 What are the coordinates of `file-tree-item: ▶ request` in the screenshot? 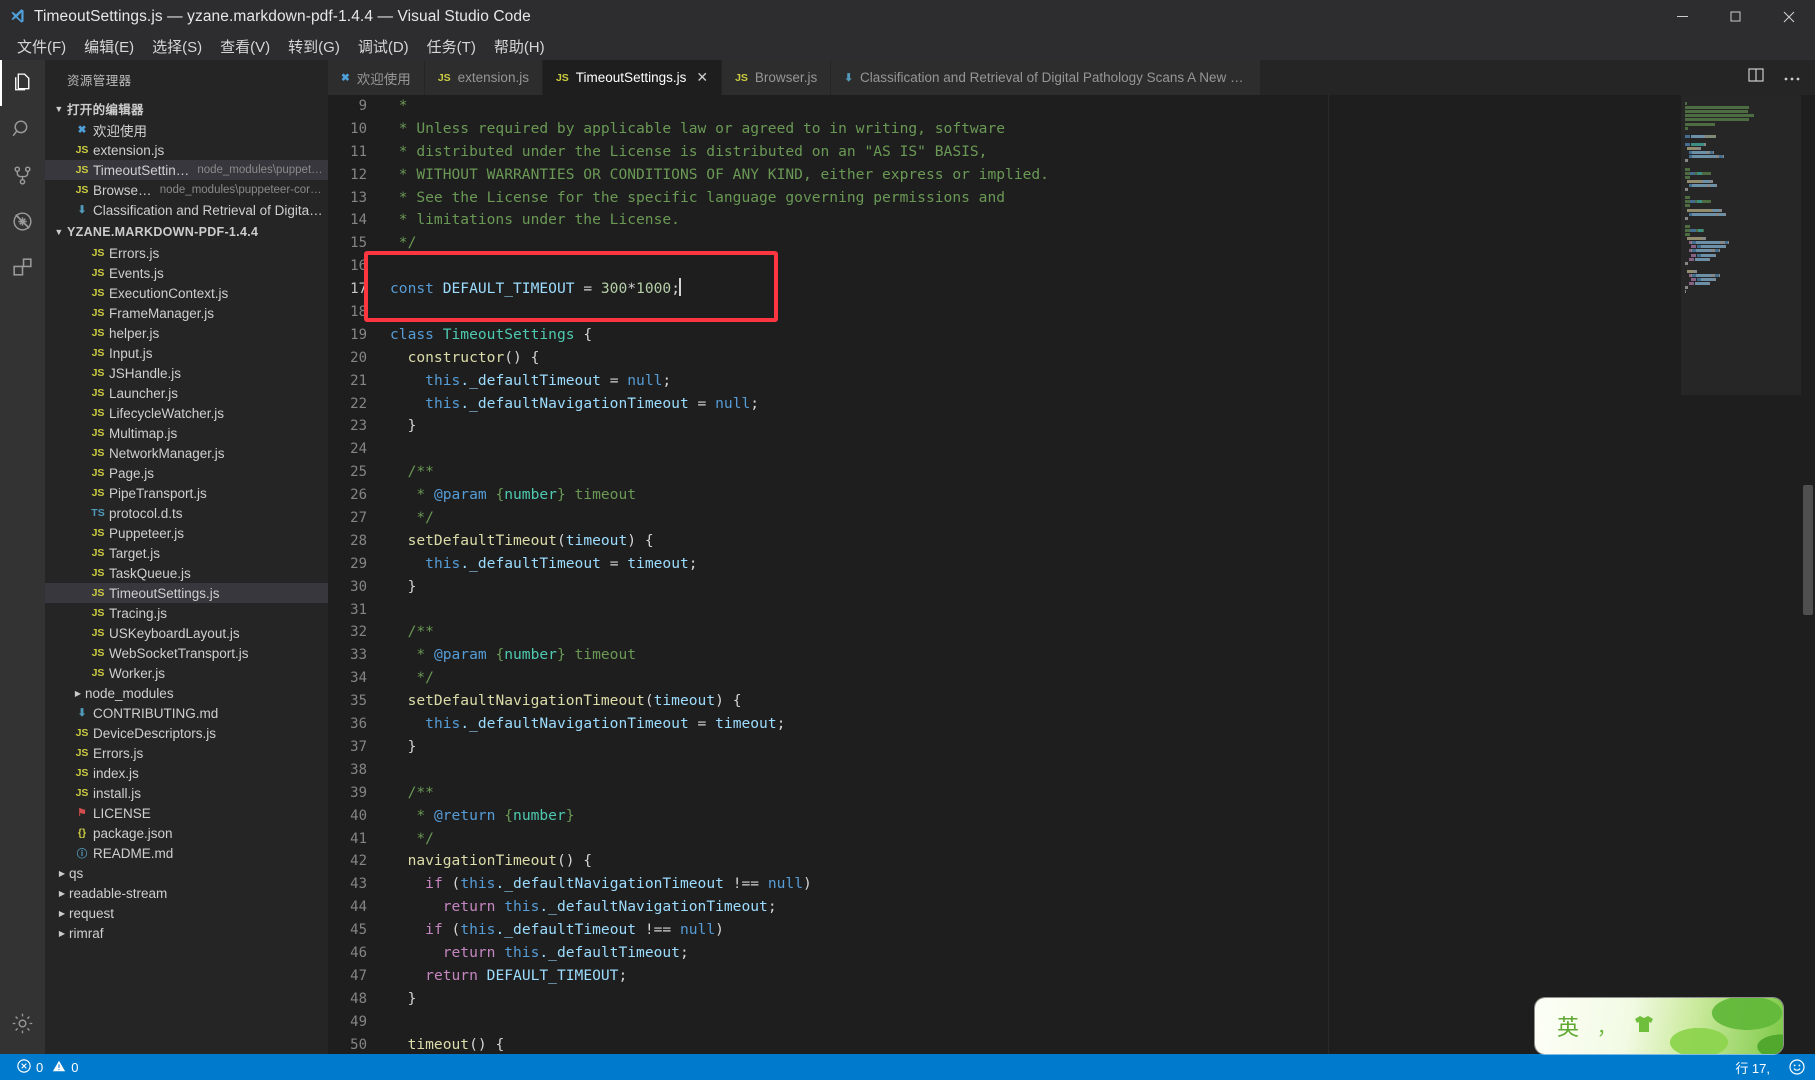 It's located at (186, 913).